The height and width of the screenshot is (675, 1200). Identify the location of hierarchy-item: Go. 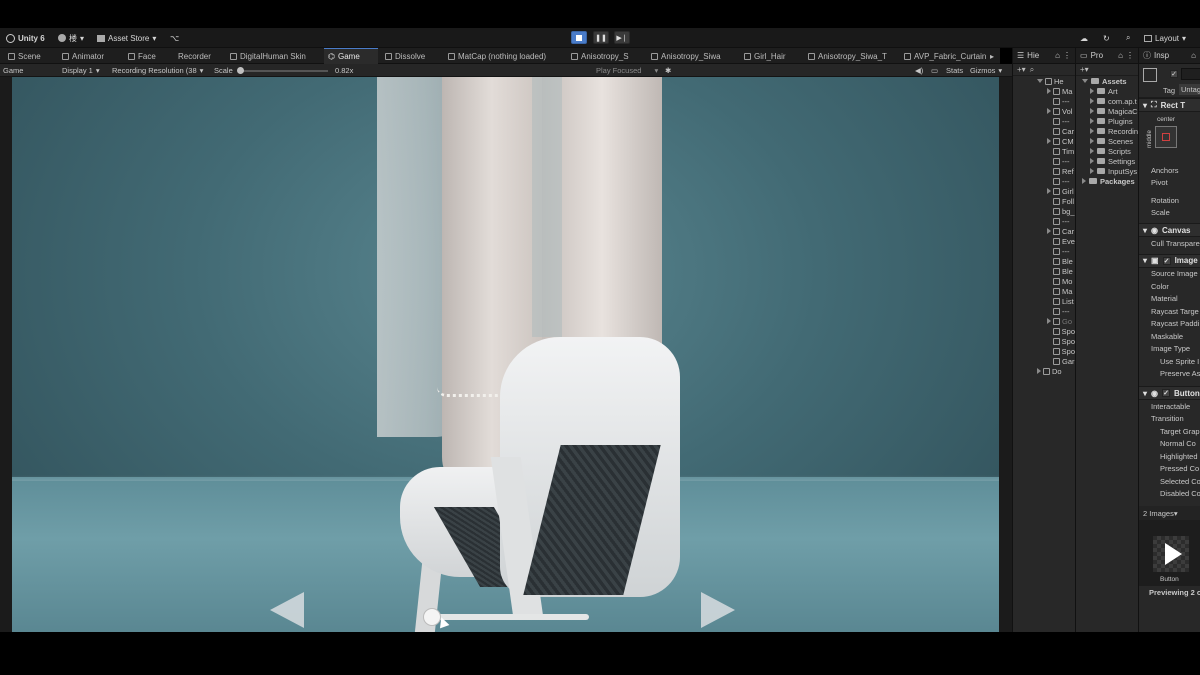
(1044, 321).